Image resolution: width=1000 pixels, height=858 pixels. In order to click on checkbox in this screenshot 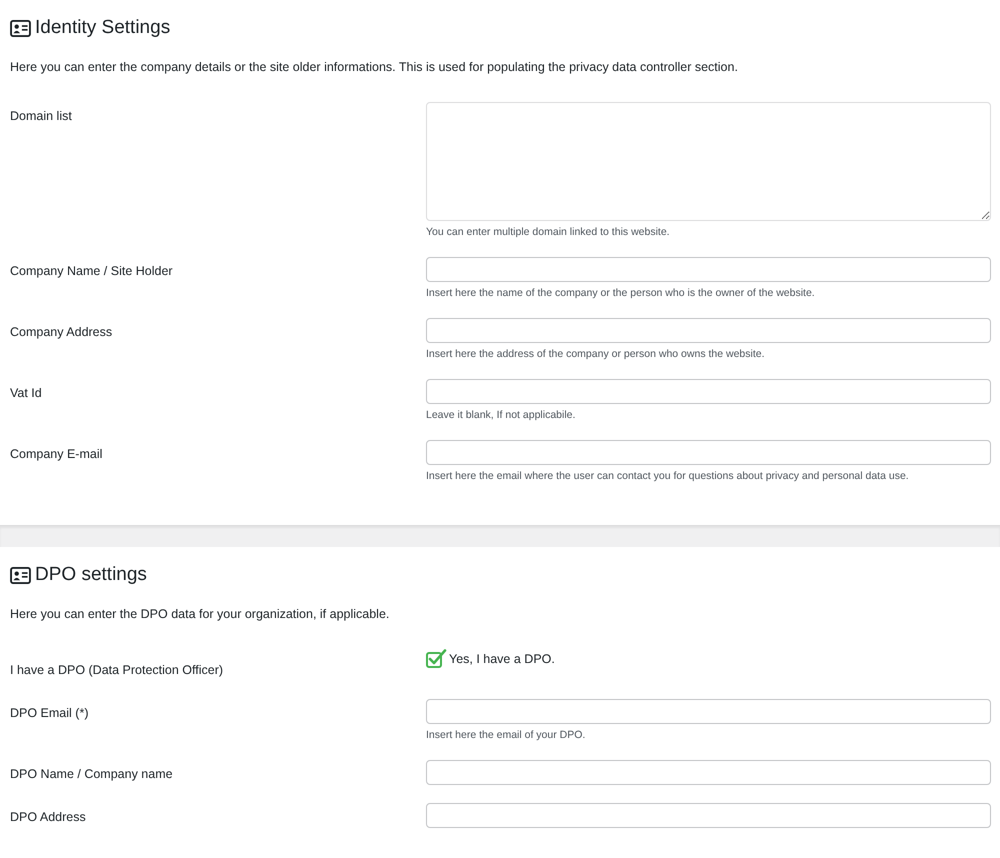, I will do `click(436, 658)`.